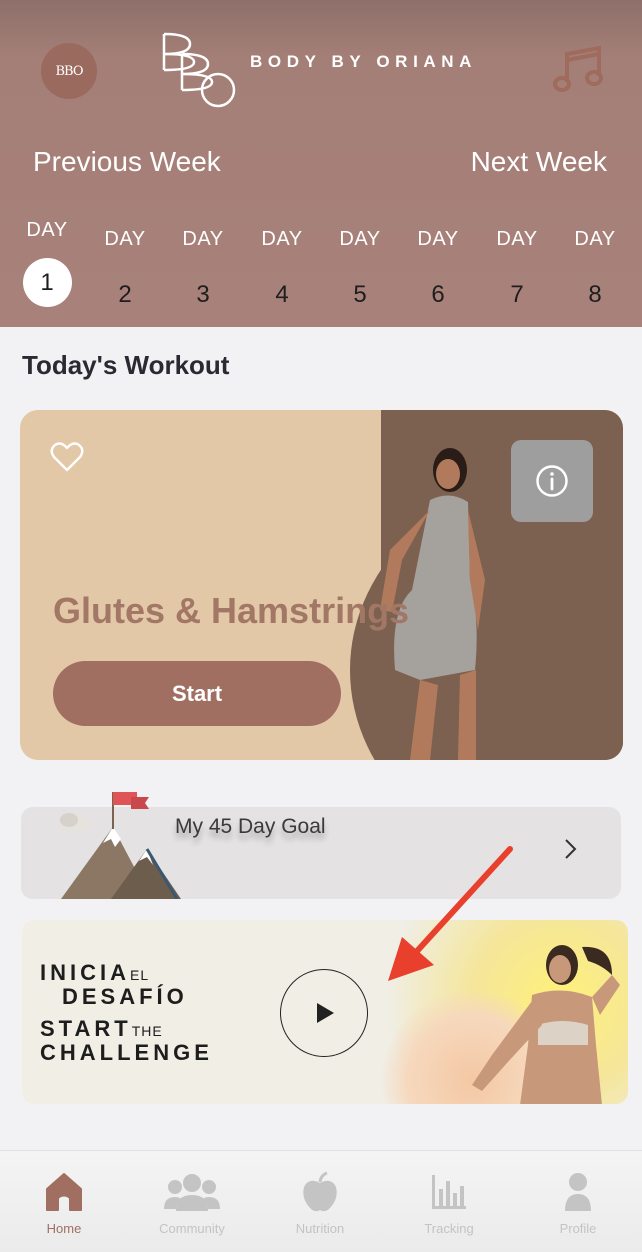 The height and width of the screenshot is (1252, 642). I want to click on day-tab-2: DAY 2, so click(125, 268).